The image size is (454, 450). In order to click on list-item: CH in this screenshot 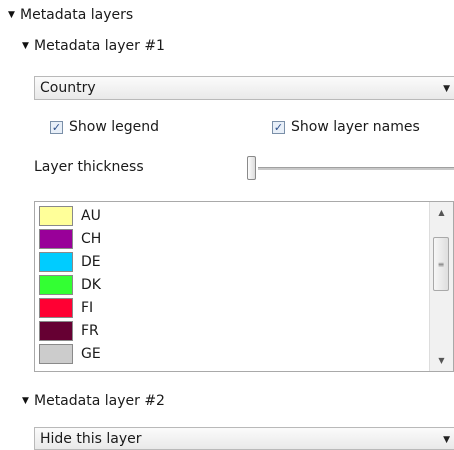, I will do `click(70, 238)`.